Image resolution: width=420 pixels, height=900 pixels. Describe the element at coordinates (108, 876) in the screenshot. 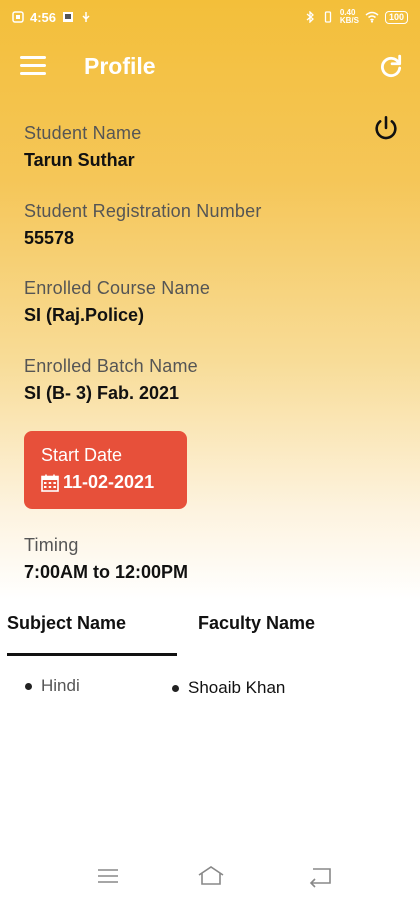

I see `recents-icon` at that location.